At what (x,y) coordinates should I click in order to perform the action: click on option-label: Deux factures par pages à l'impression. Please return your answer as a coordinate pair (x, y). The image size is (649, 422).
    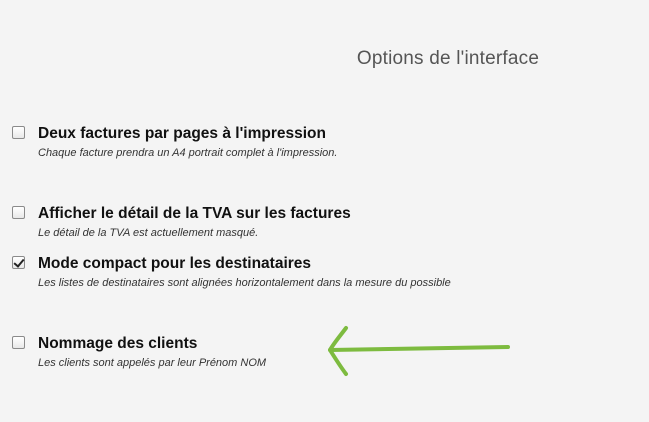
    Looking at the image, I should click on (182, 134).